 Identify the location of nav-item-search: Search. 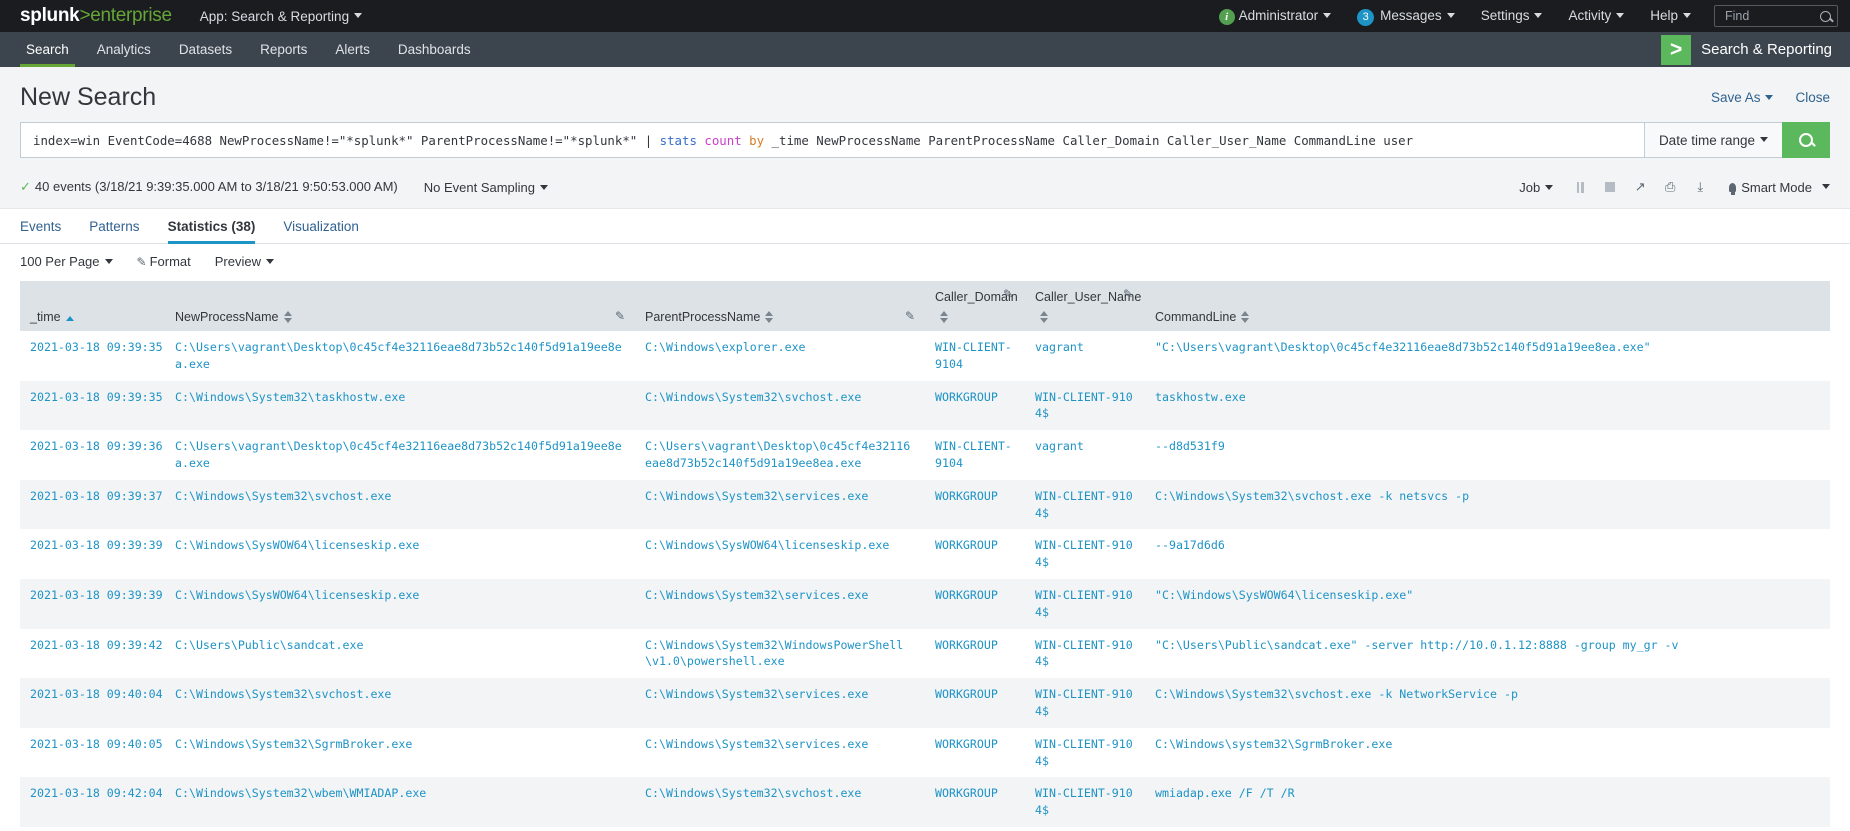
(47, 49).